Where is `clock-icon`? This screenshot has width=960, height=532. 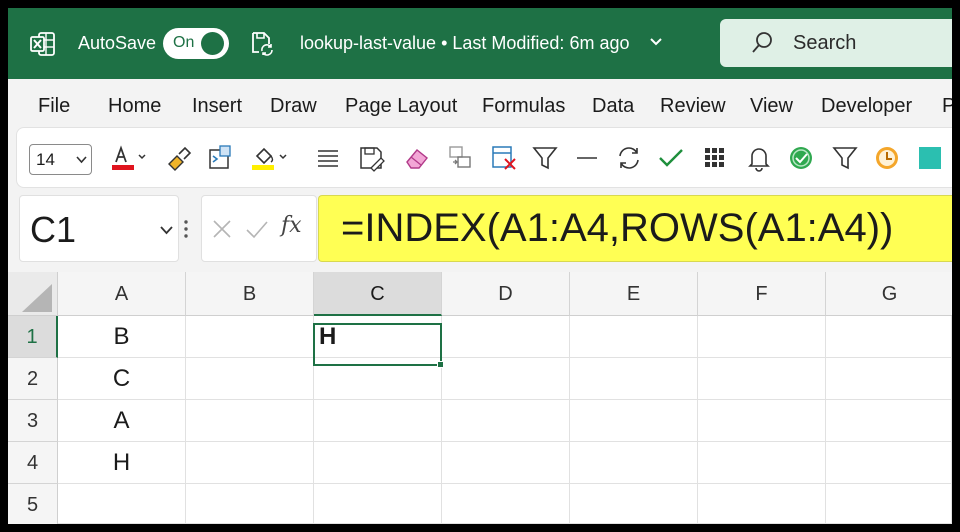
clock-icon is located at coordinates (887, 158).